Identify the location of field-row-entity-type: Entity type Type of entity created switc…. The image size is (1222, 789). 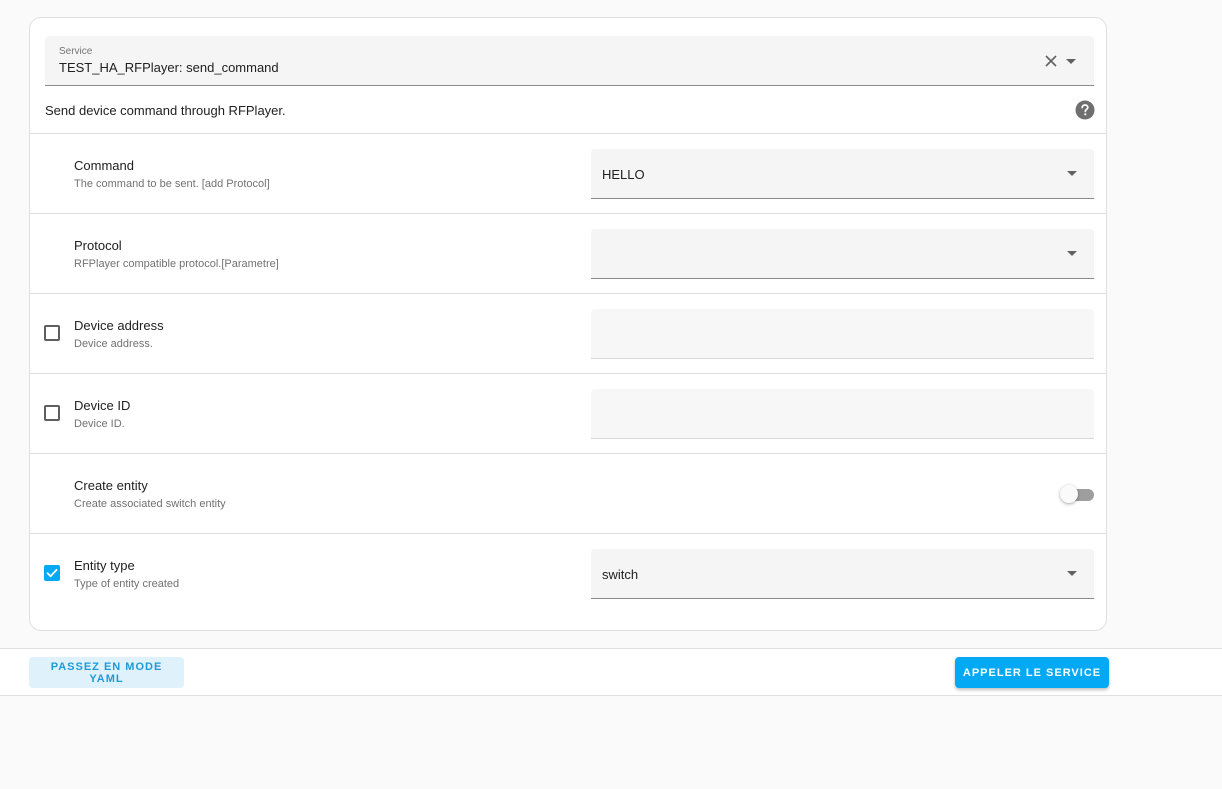
(568, 573).